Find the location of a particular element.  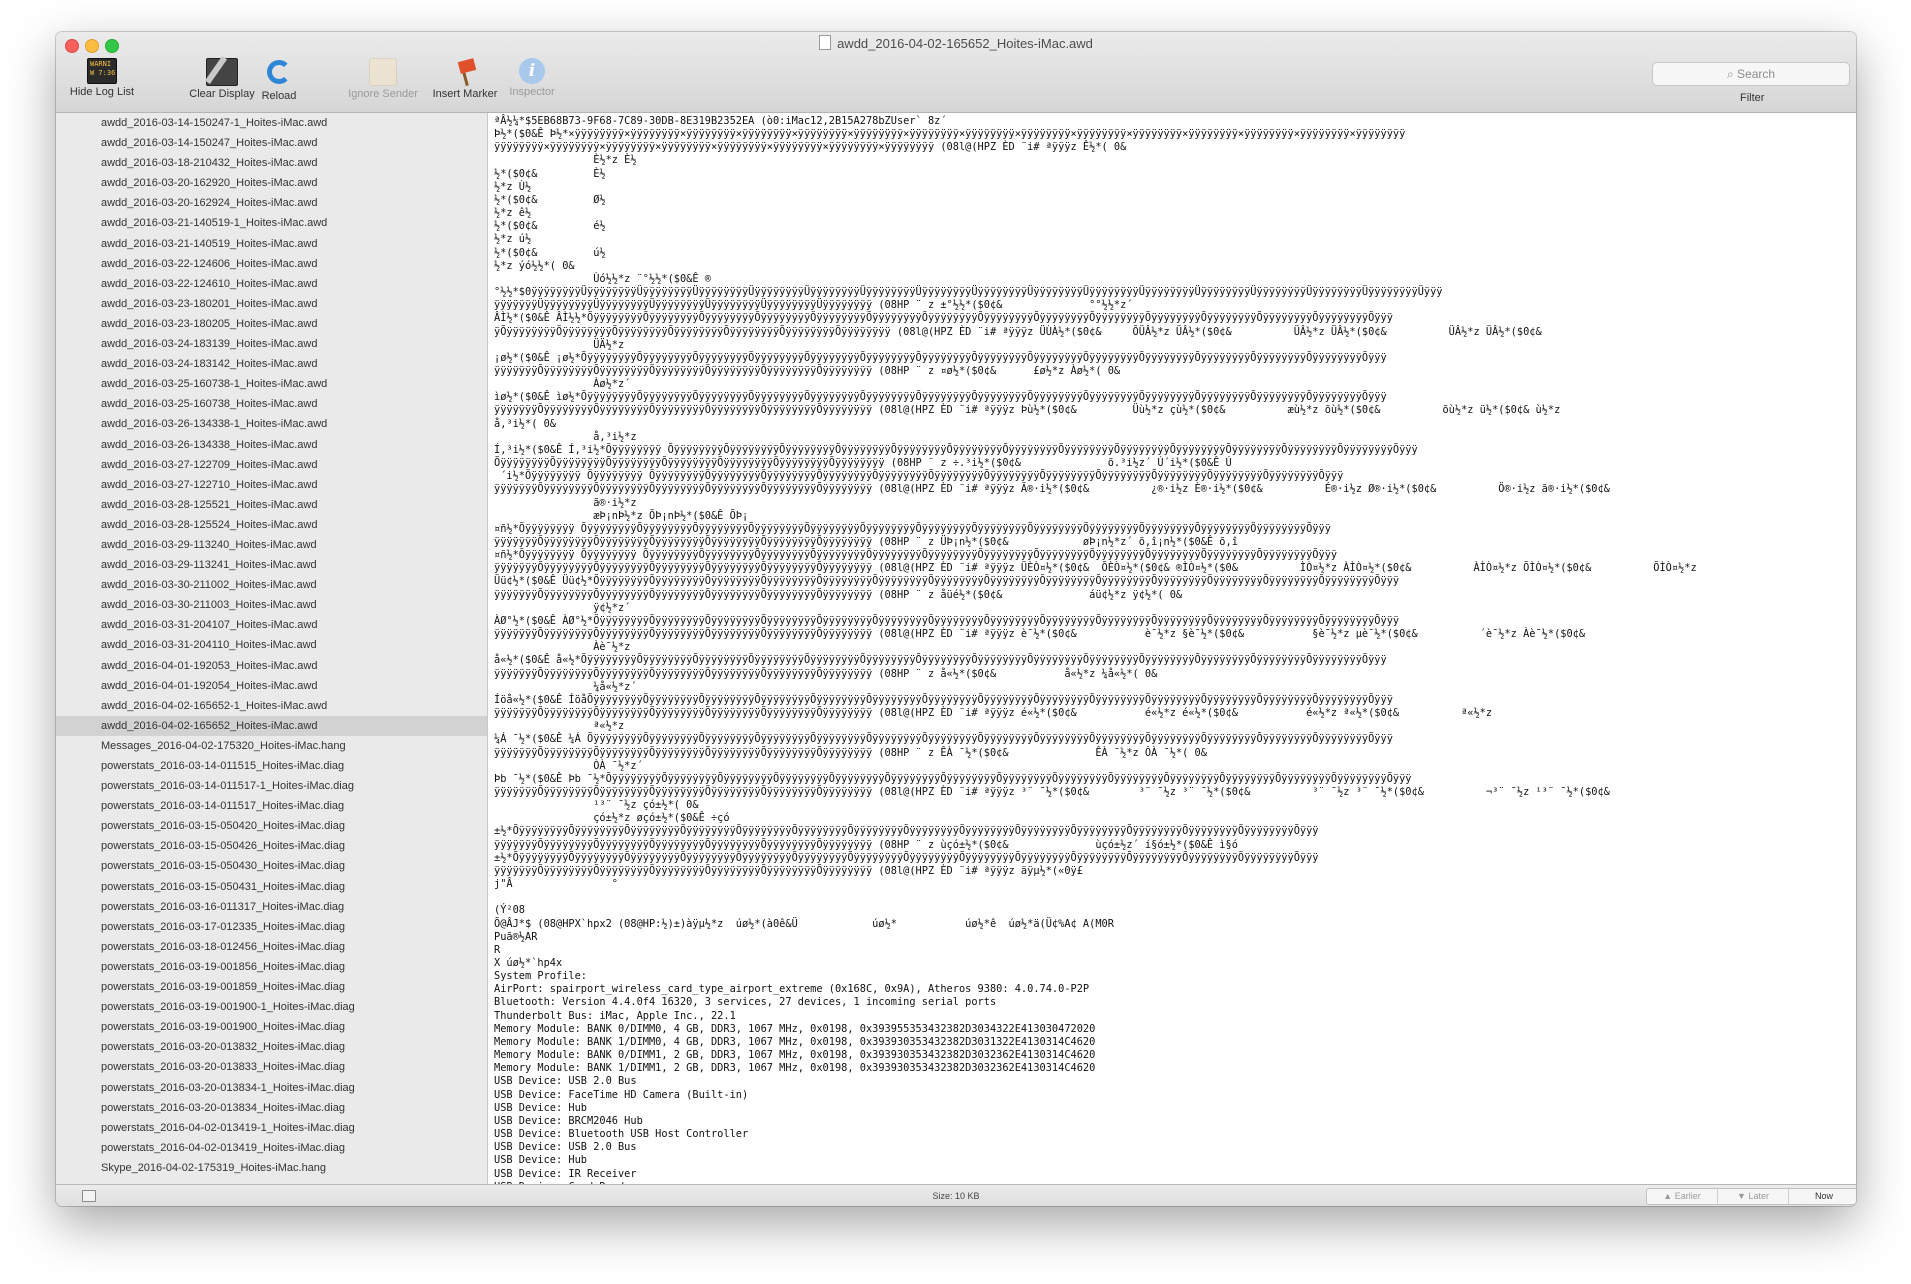

hide-log-list-label: Hide Log List is located at coordinates (102, 92).